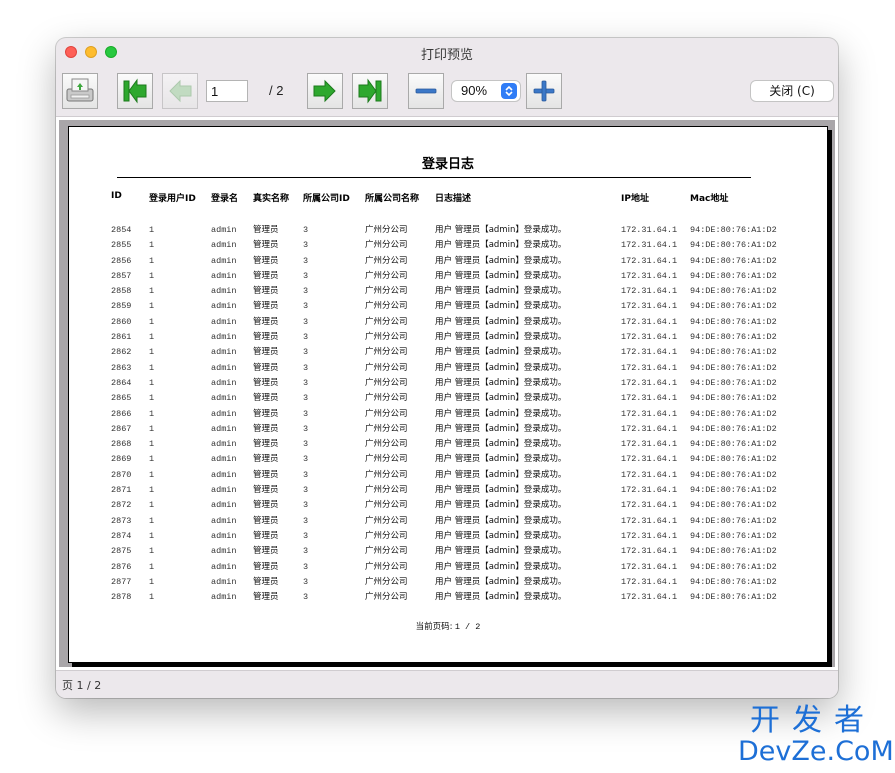  What do you see at coordinates (121, 260) in the screenshot?
I see `cell-id: 2856` at bounding box center [121, 260].